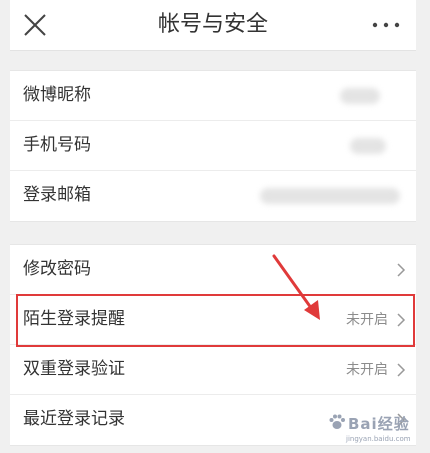  What do you see at coordinates (57, 269) in the screenshot?
I see `row-label: 修改密码` at bounding box center [57, 269].